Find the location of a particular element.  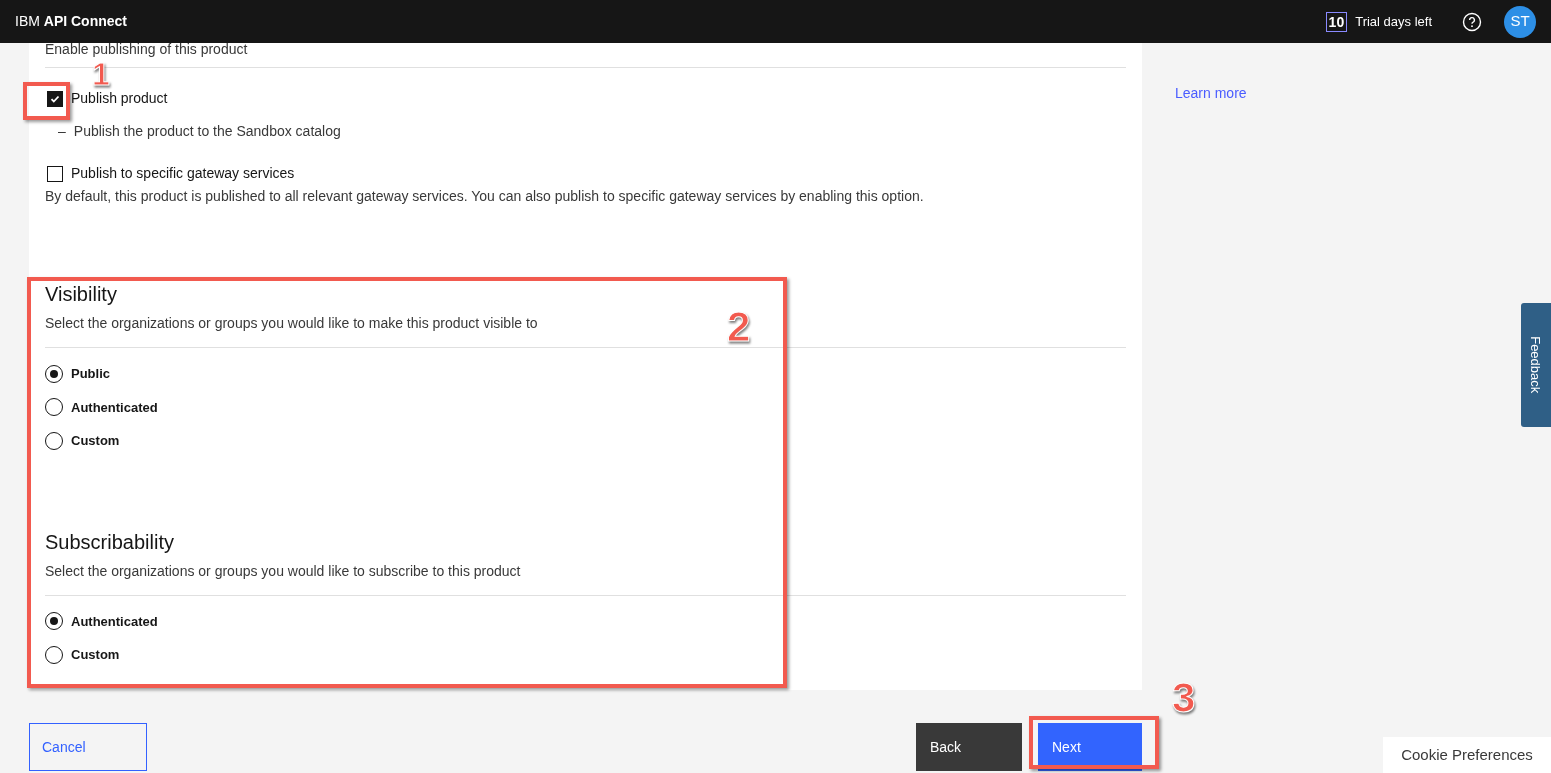

option-detail: Publish the product to the Sandbox catalog is located at coordinates (207, 131).